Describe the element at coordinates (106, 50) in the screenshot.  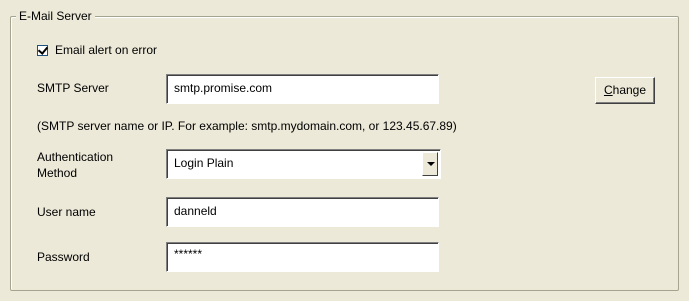
I see `email-alert-label: Email alert on error` at that location.